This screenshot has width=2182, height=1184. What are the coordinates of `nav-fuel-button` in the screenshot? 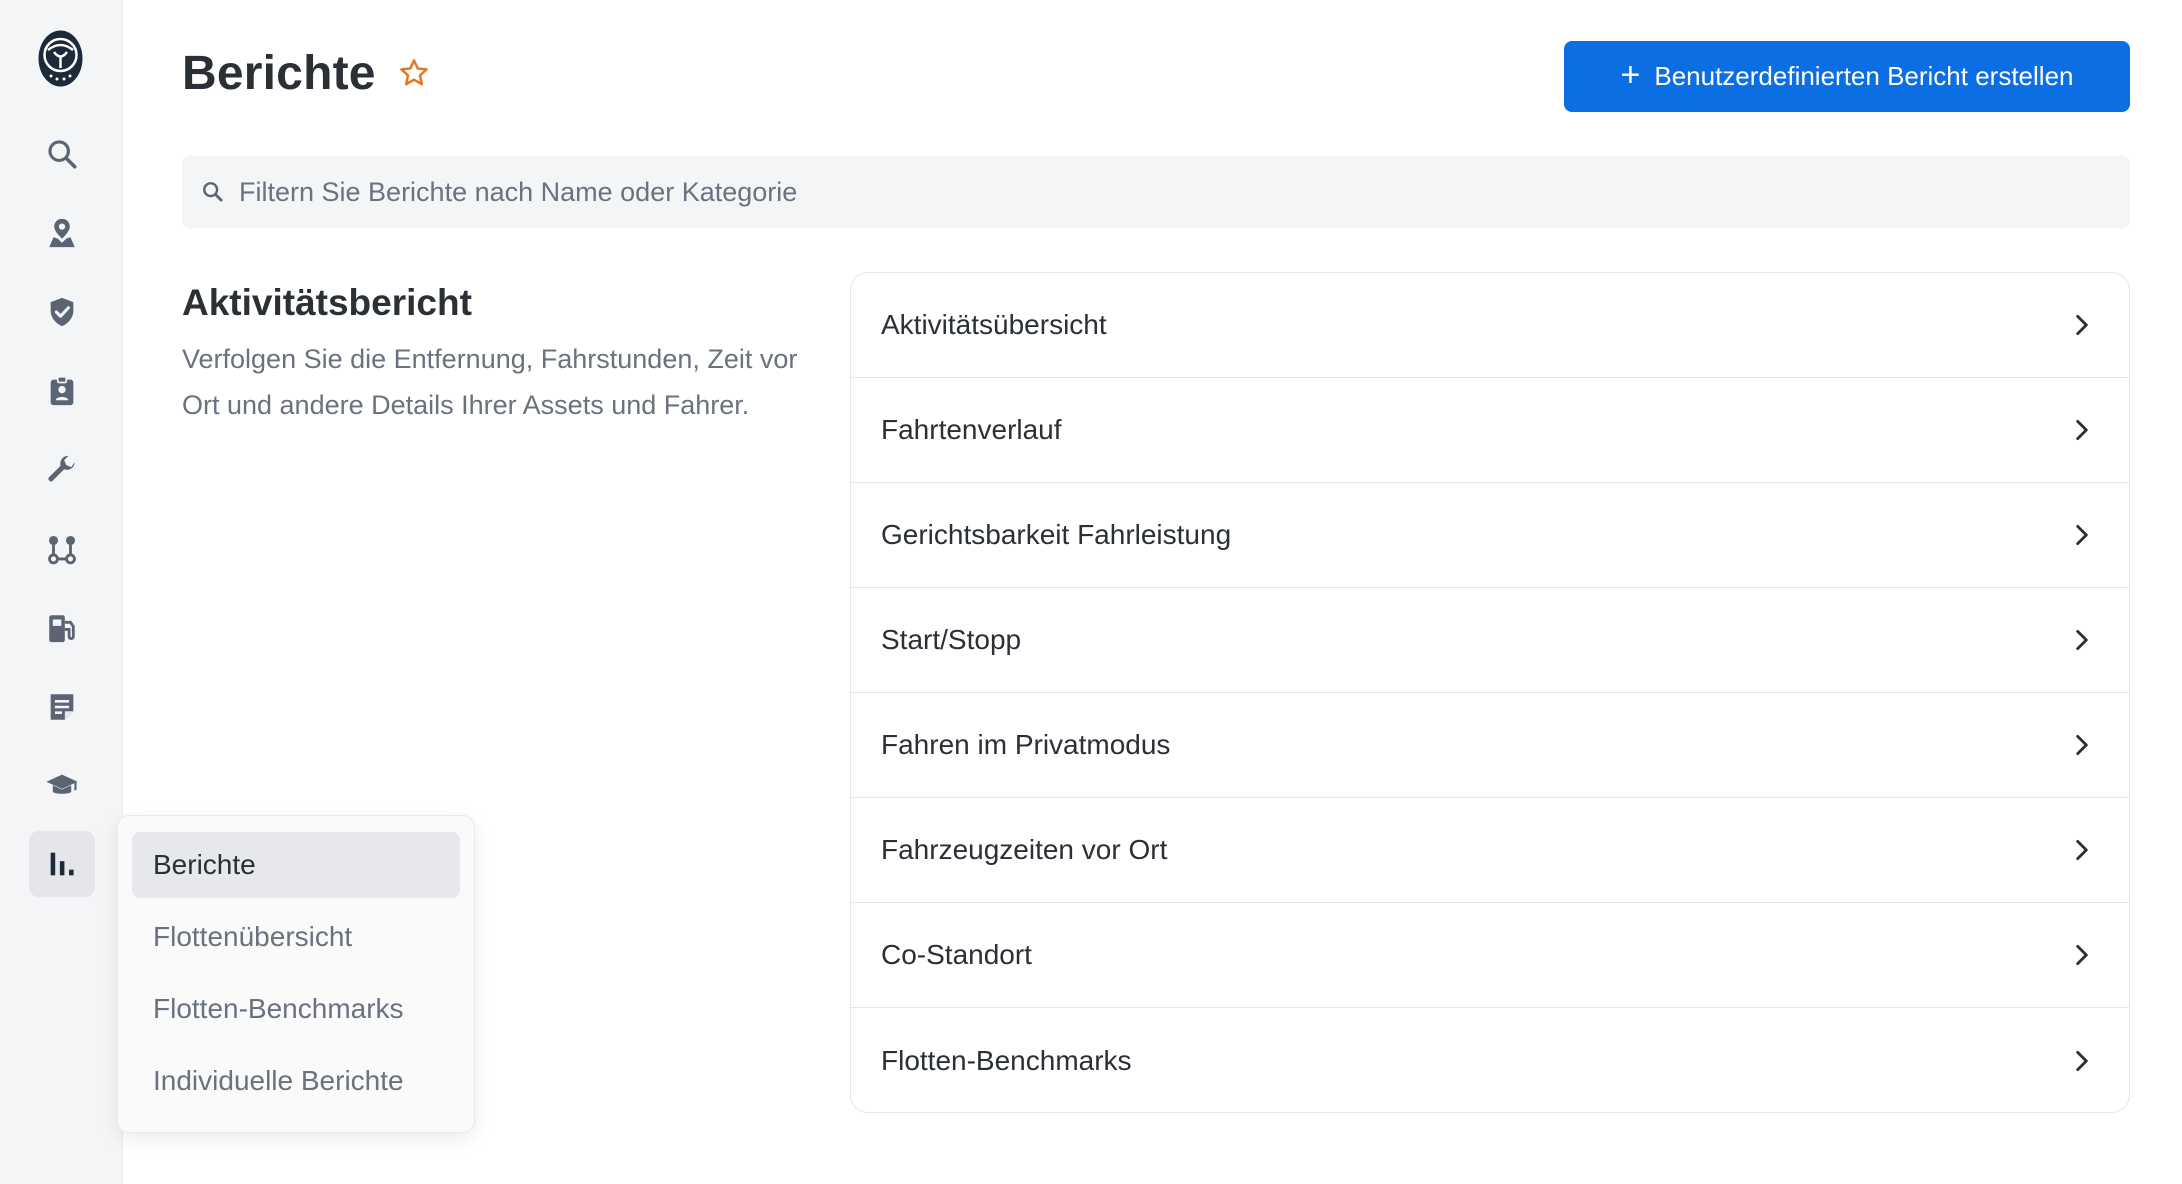 It's located at (62, 628).